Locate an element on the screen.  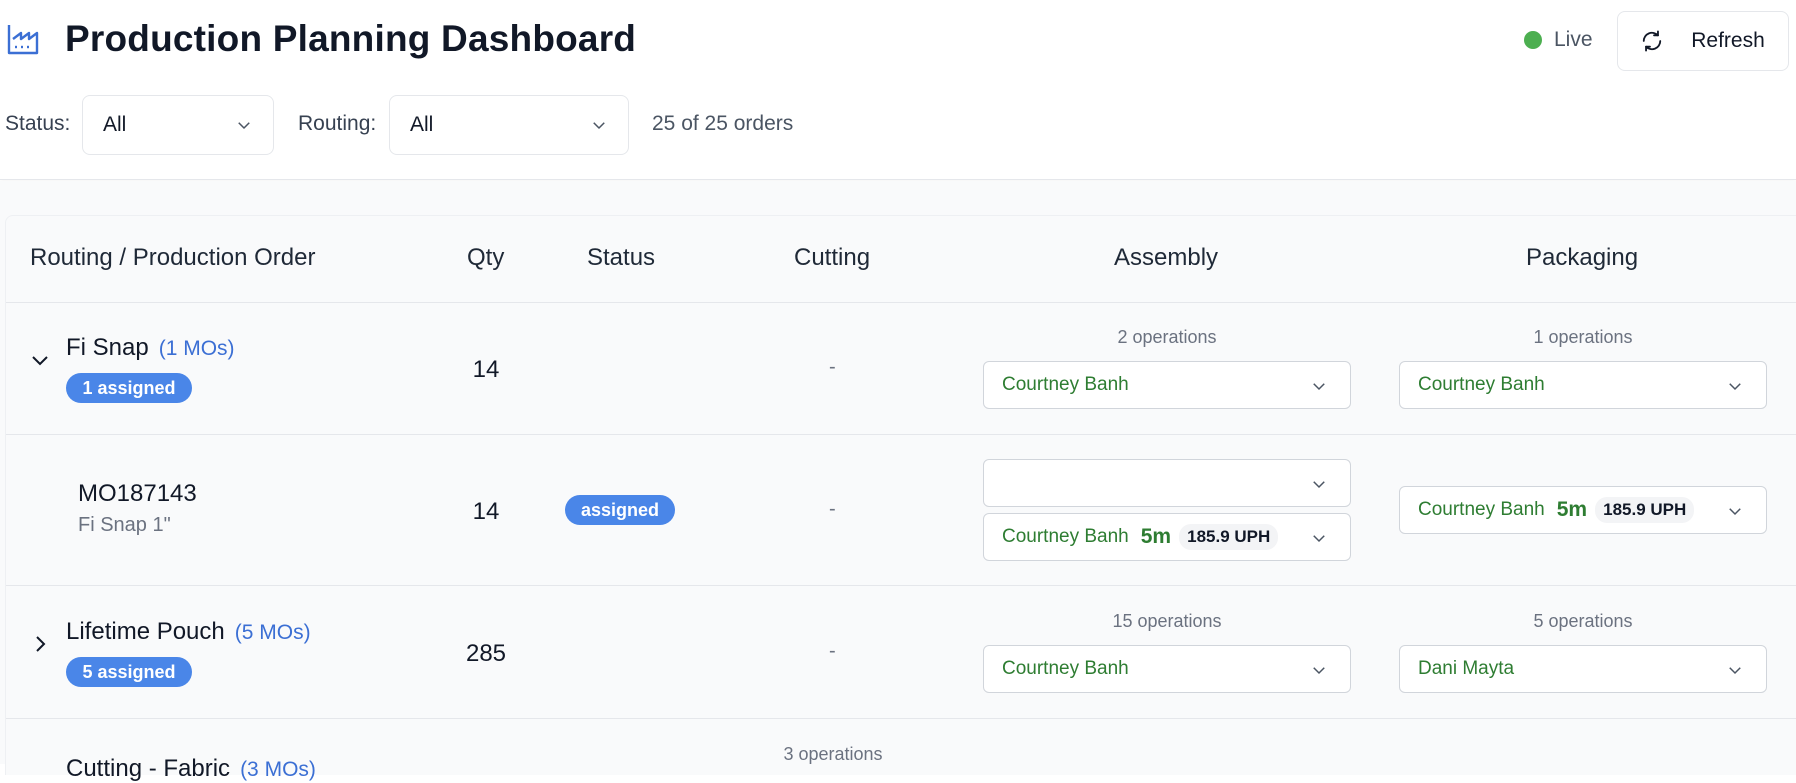
column-header-status: Status is located at coordinates (621, 257).